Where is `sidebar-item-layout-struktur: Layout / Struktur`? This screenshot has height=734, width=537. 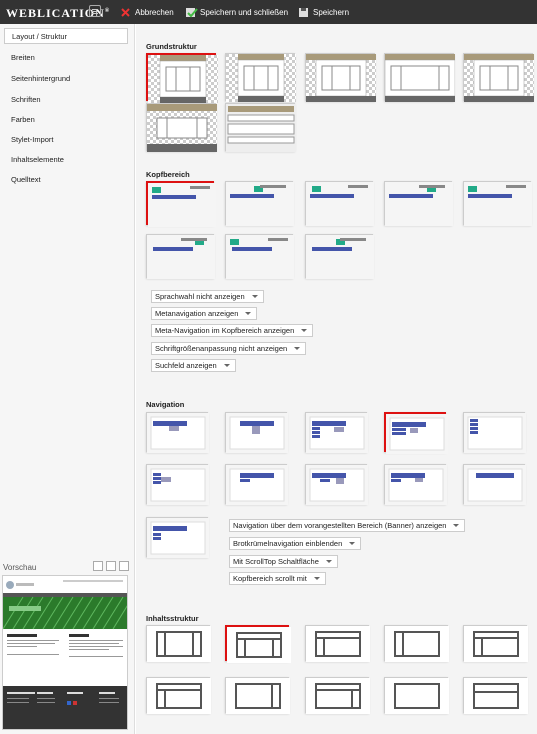 sidebar-item-layout-struktur: Layout / Struktur is located at coordinates (66, 36).